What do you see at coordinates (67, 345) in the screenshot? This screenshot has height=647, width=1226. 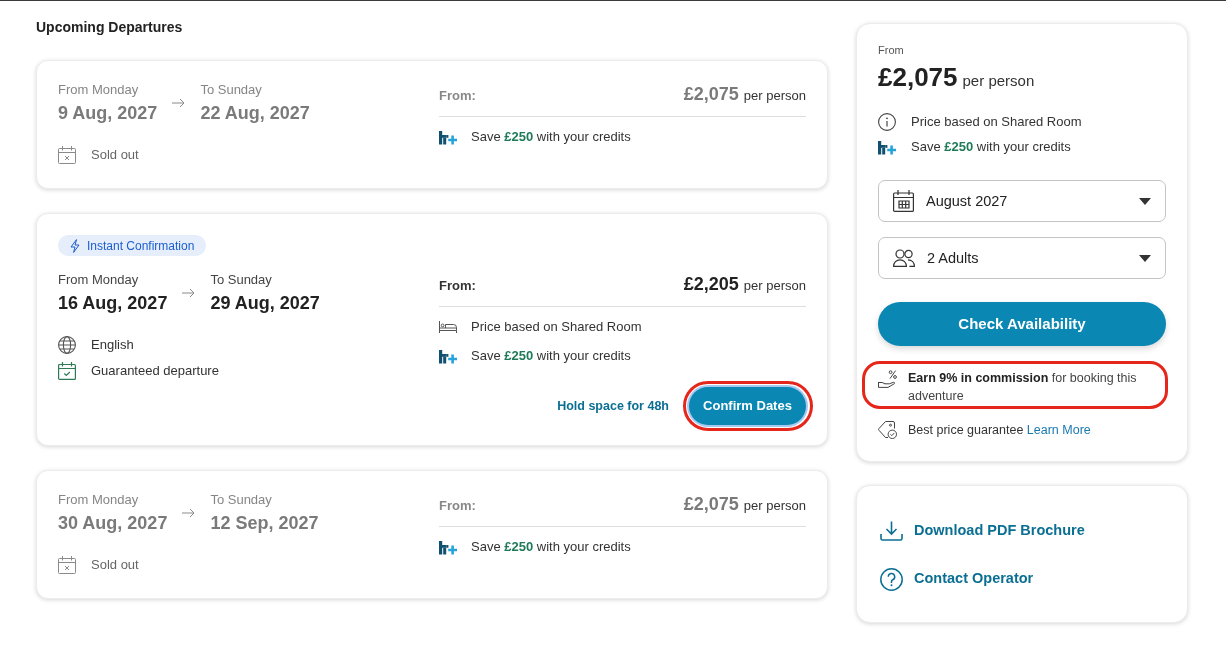 I see `globe-icon` at bounding box center [67, 345].